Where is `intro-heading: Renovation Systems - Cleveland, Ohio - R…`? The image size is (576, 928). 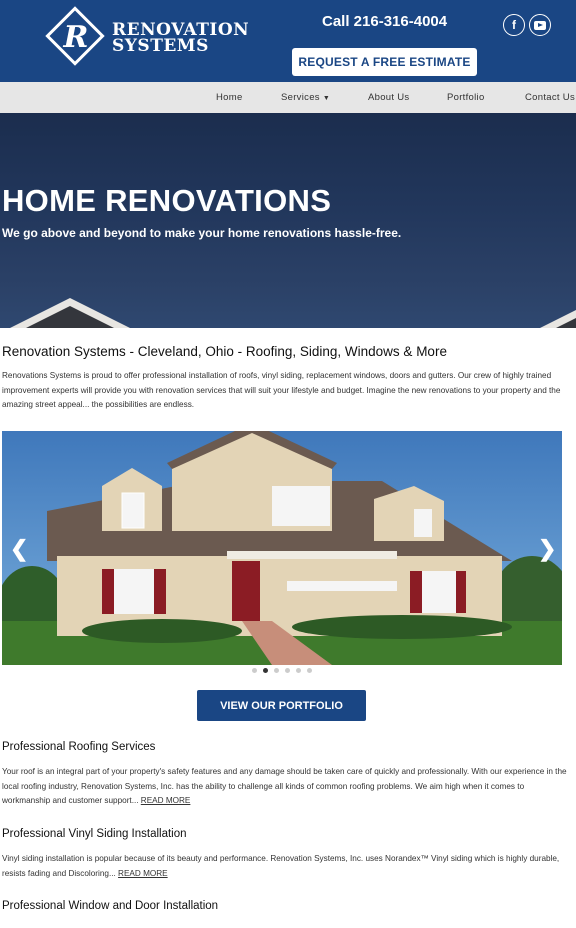 intro-heading: Renovation Systems - Cleveland, Ohio - R… is located at coordinates (224, 351).